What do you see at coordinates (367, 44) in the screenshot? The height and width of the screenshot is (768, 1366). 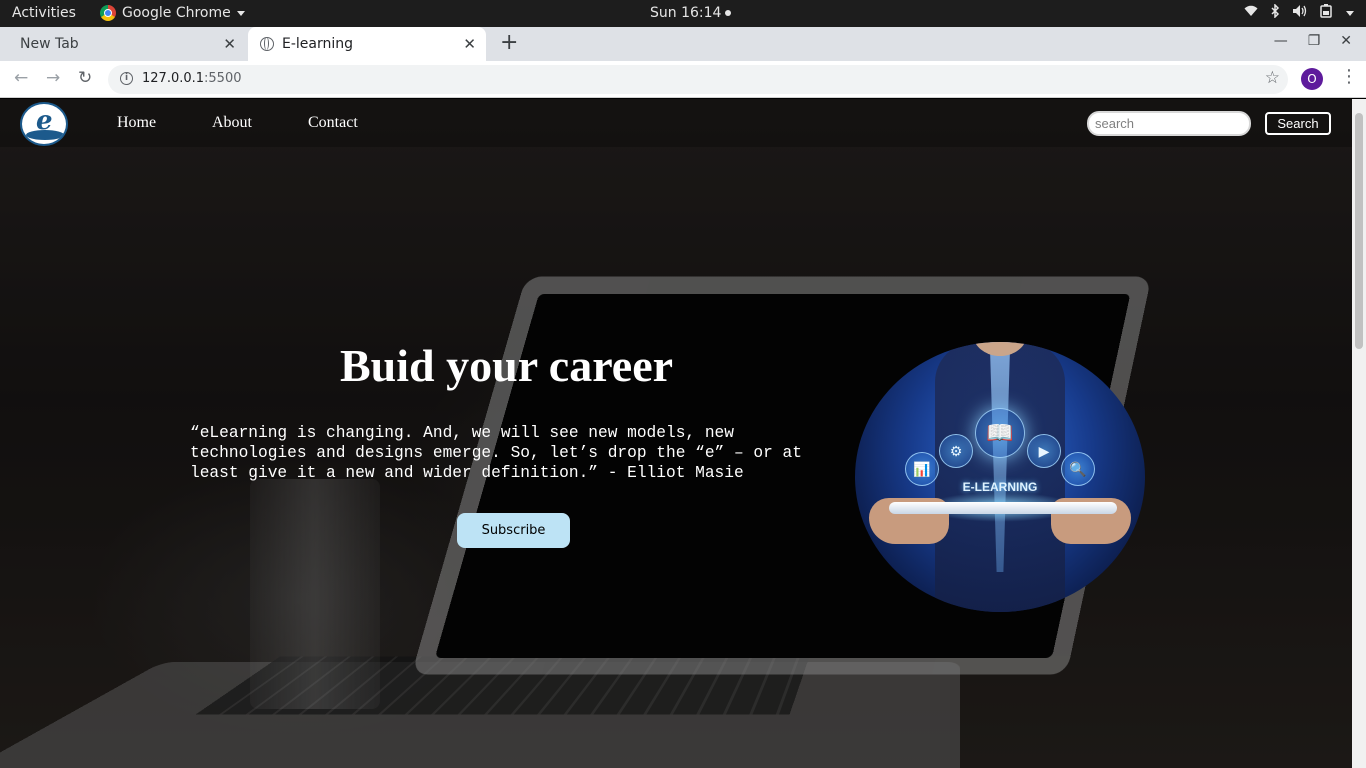 I see `tab-e-learning: E-learning ✕` at bounding box center [367, 44].